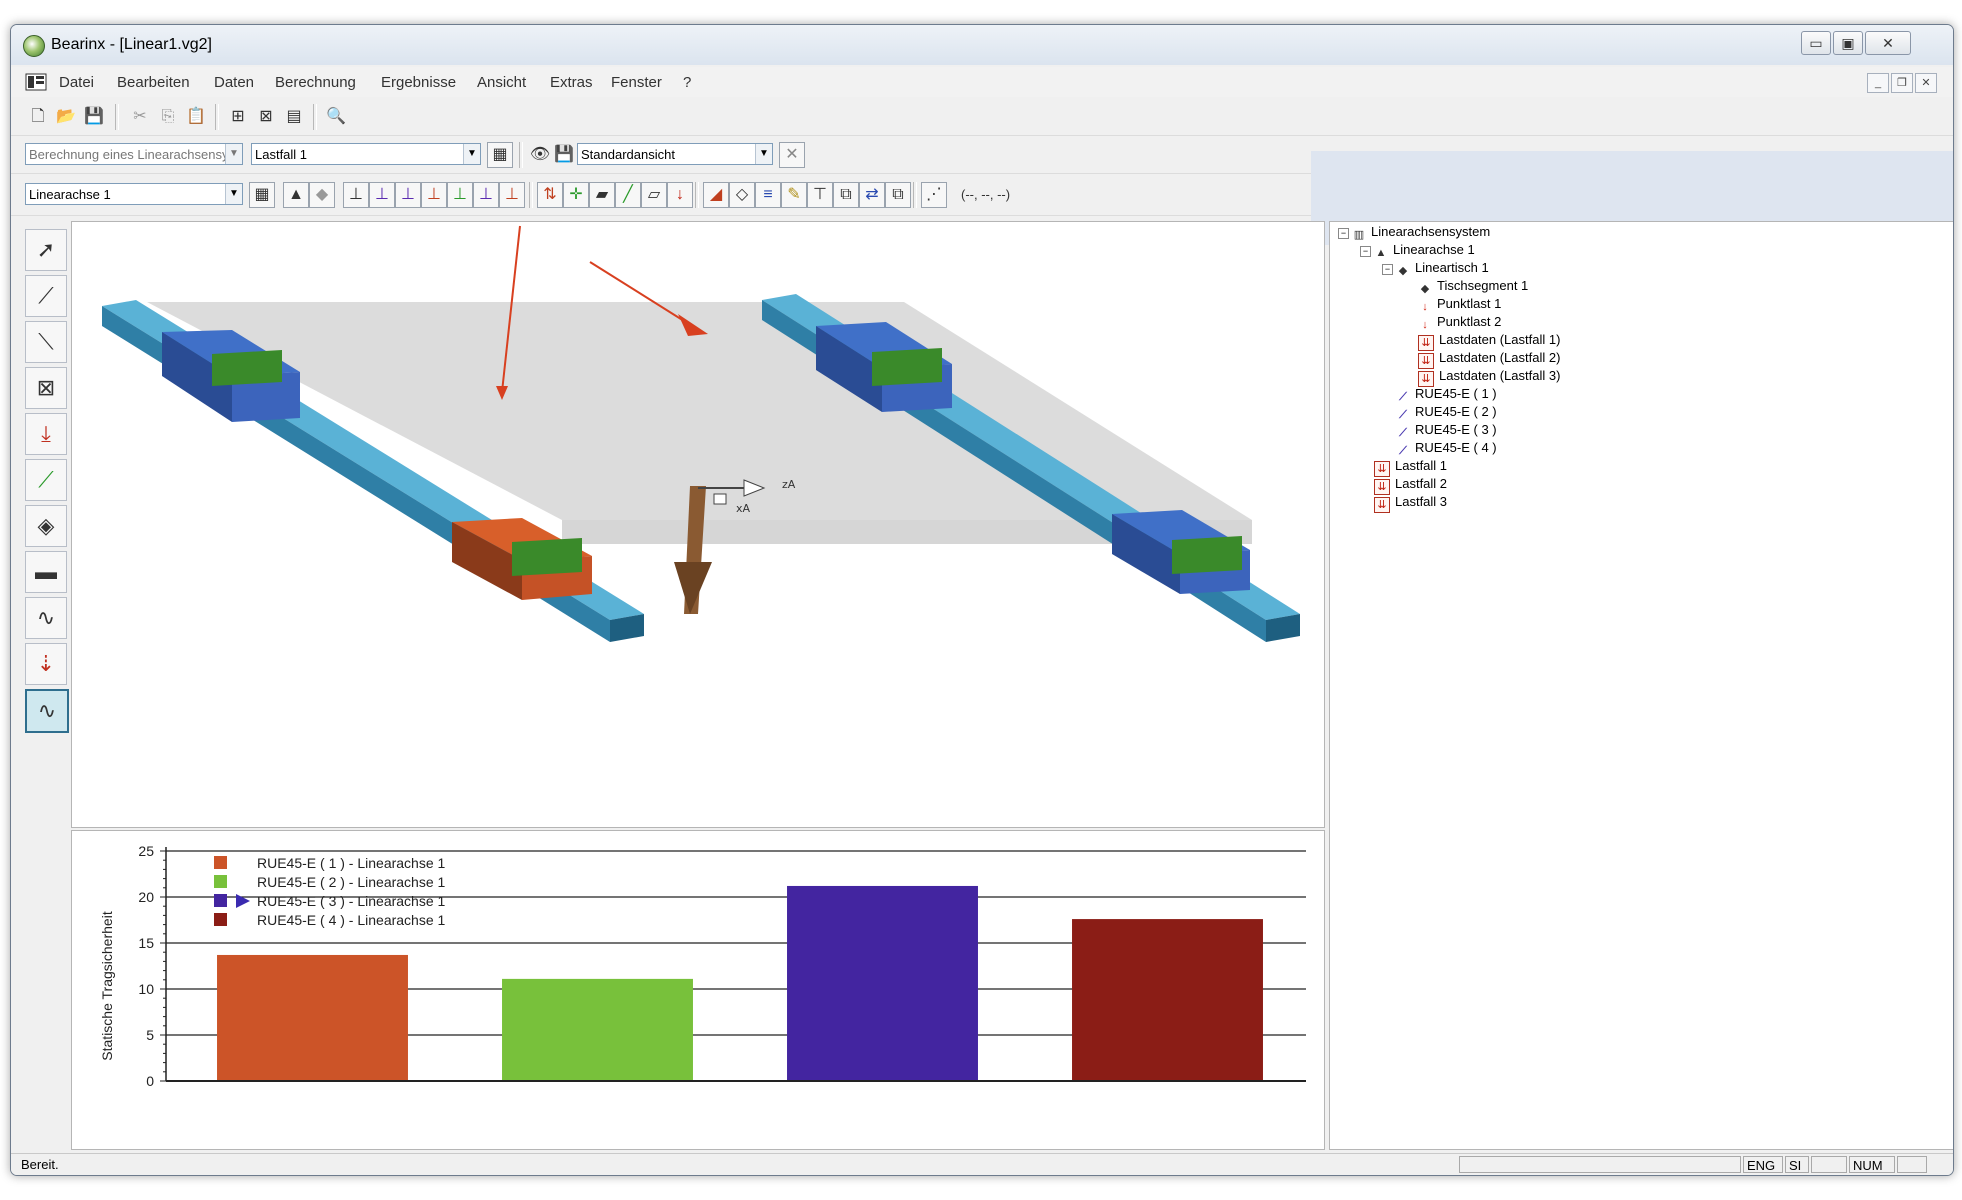 This screenshot has width=1962, height=1200. What do you see at coordinates (366, 154) in the screenshot?
I see `loadcase-combo: Lastfall 1 ▼` at bounding box center [366, 154].